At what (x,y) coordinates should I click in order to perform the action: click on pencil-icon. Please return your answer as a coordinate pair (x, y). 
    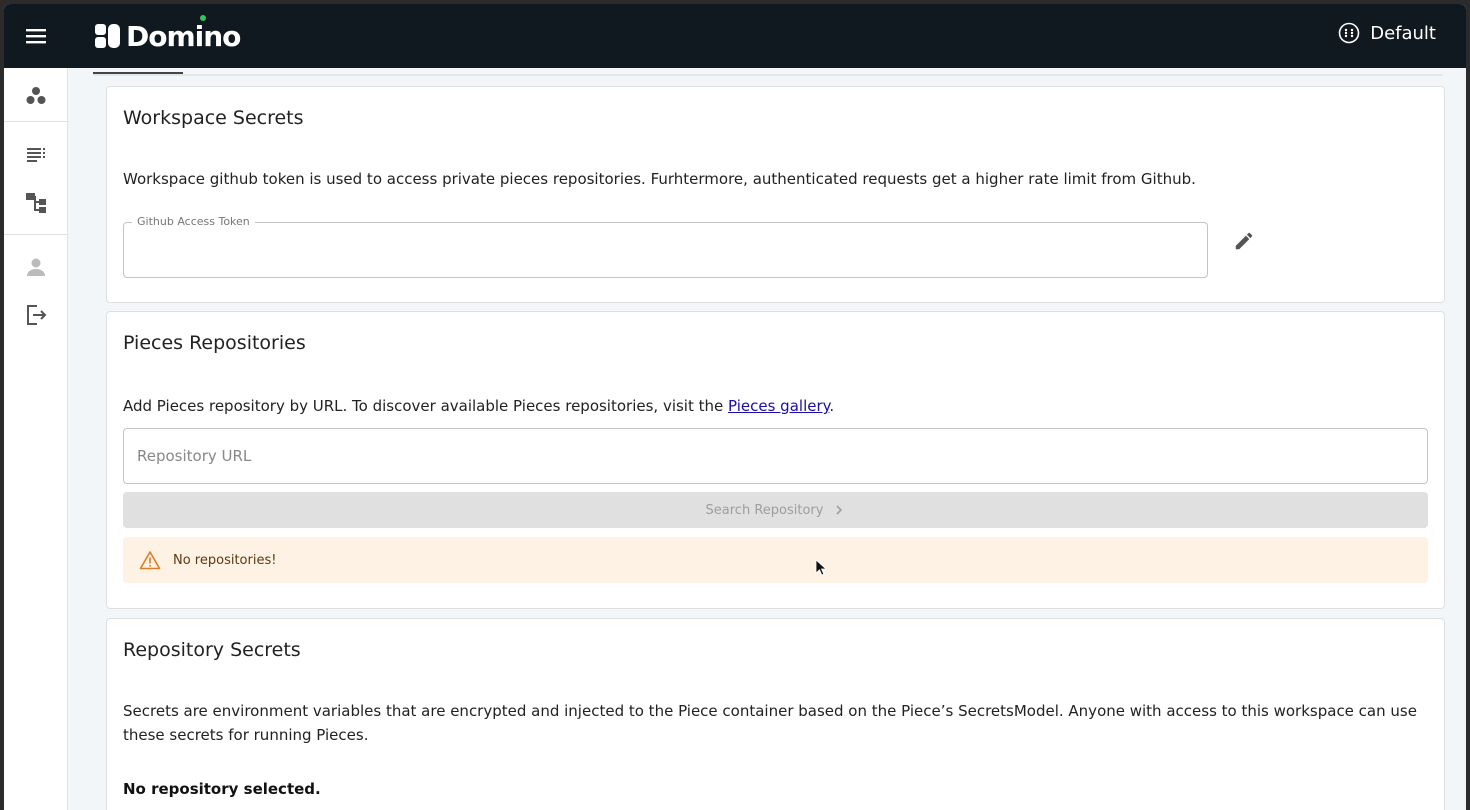
    Looking at the image, I should click on (1244, 241).